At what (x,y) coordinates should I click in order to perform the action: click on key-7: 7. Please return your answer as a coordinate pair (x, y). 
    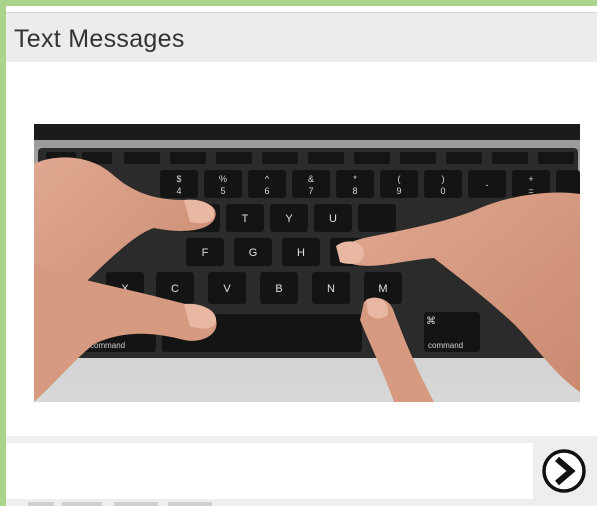
    Looking at the image, I should click on (310, 191).